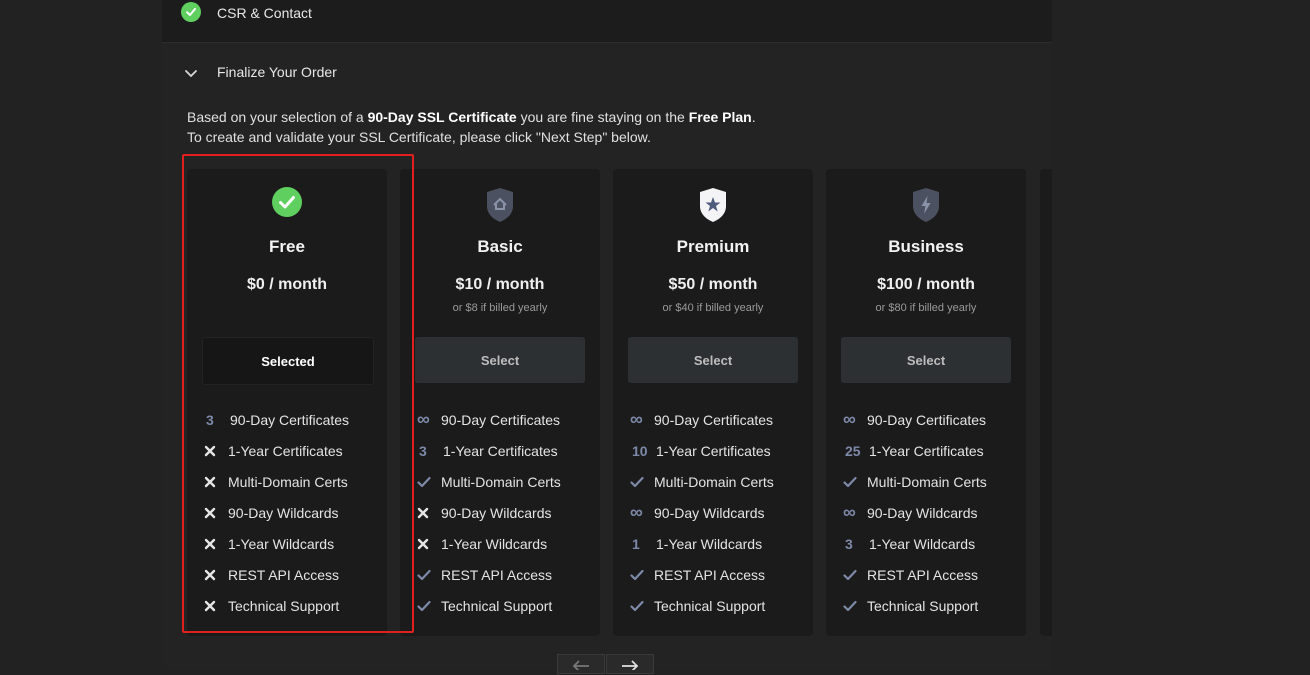 The width and height of the screenshot is (1310, 675). Describe the element at coordinates (500, 284) in the screenshot. I see `plan-price: $10 / month` at that location.